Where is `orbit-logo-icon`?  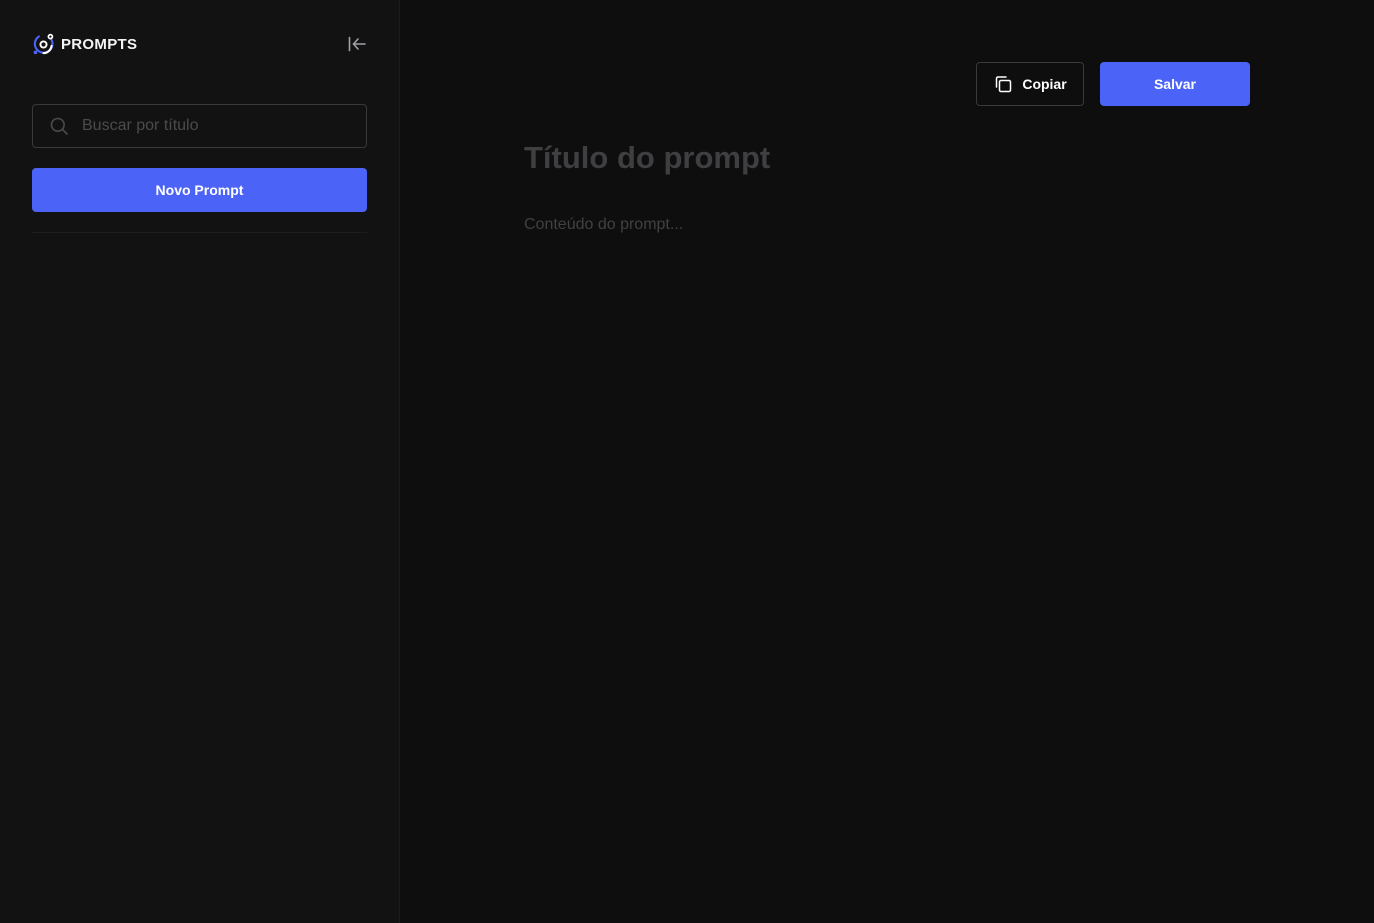
orbit-logo-icon is located at coordinates (43, 43).